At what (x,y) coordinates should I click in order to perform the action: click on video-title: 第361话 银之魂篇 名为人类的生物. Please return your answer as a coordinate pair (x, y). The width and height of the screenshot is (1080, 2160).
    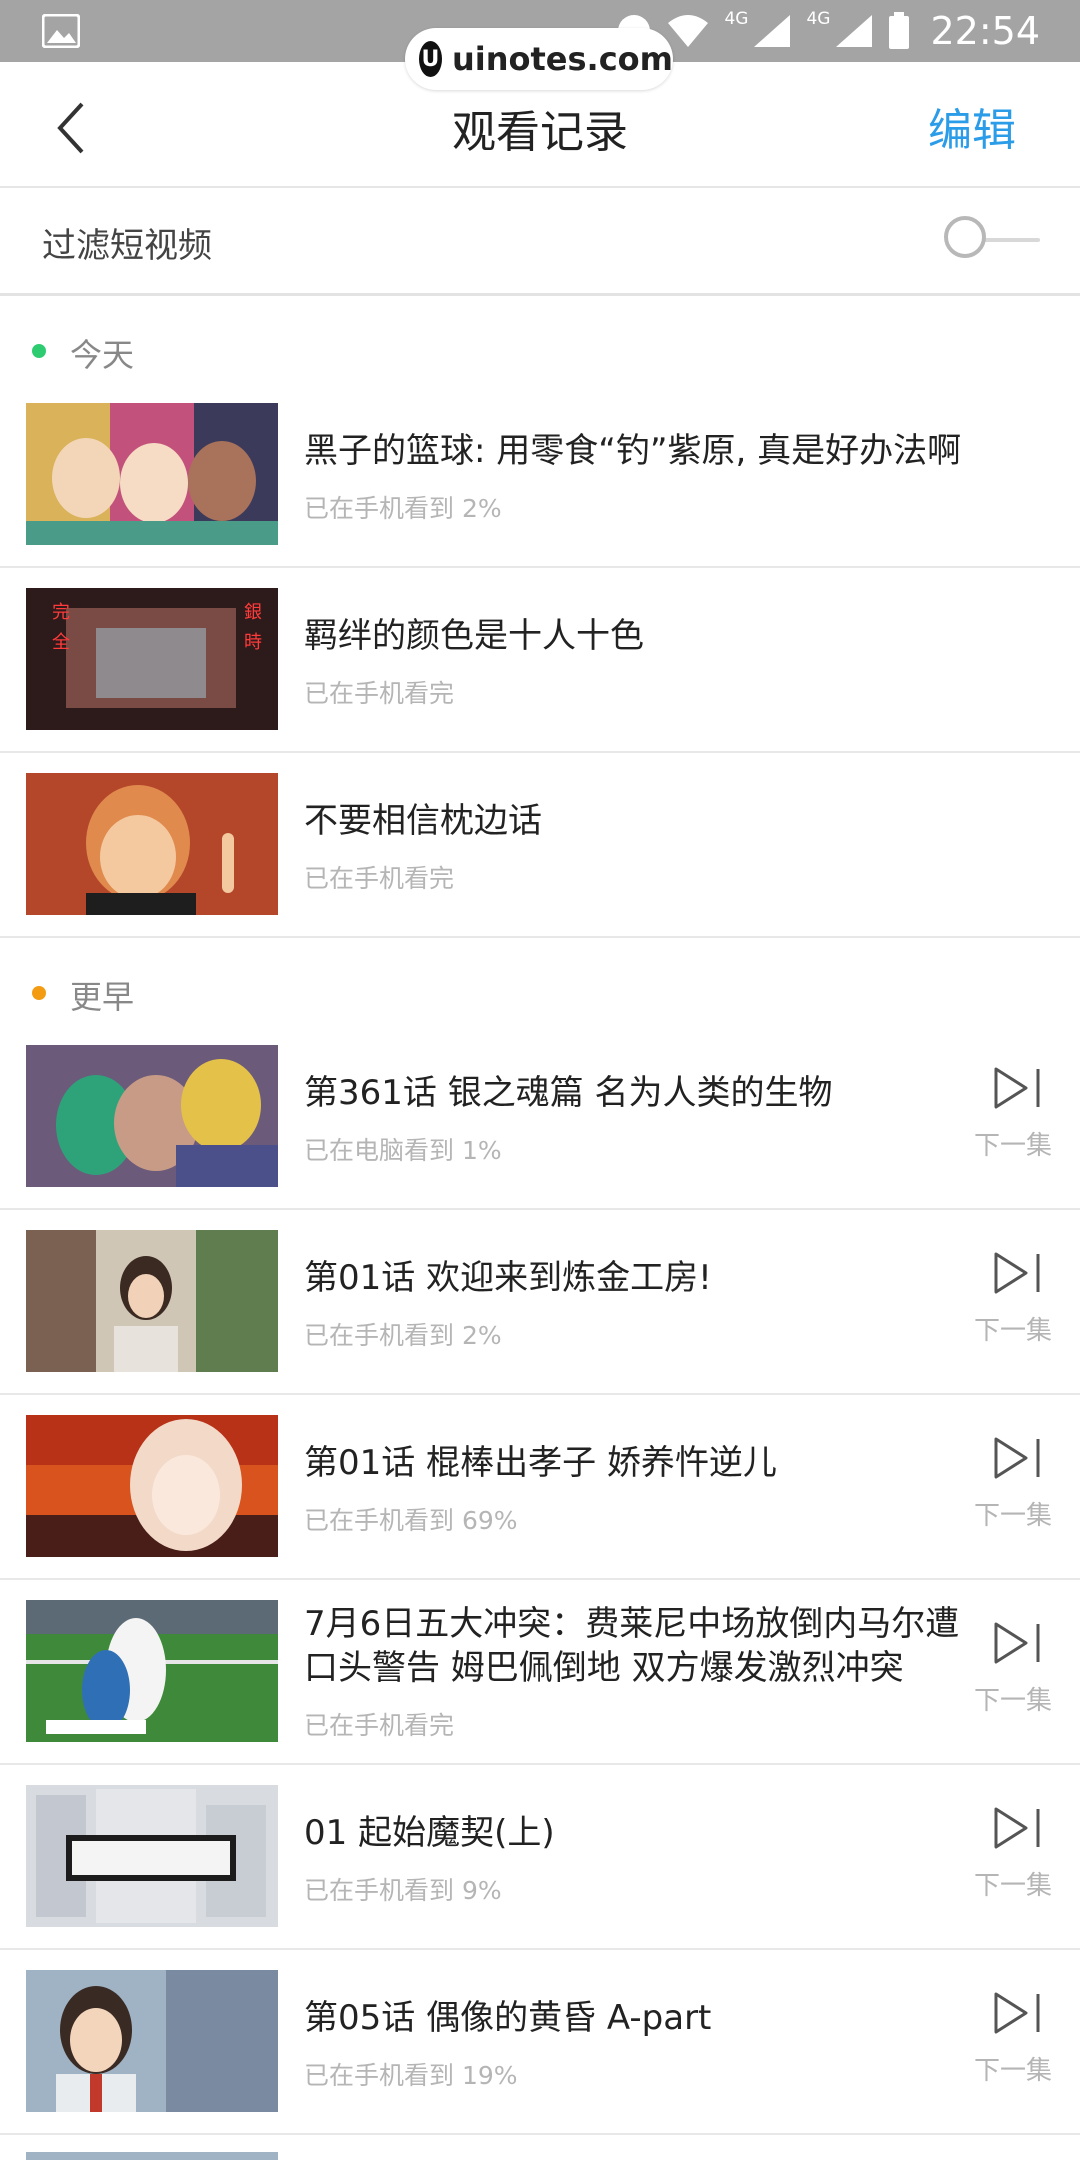
    Looking at the image, I should click on (568, 1093).